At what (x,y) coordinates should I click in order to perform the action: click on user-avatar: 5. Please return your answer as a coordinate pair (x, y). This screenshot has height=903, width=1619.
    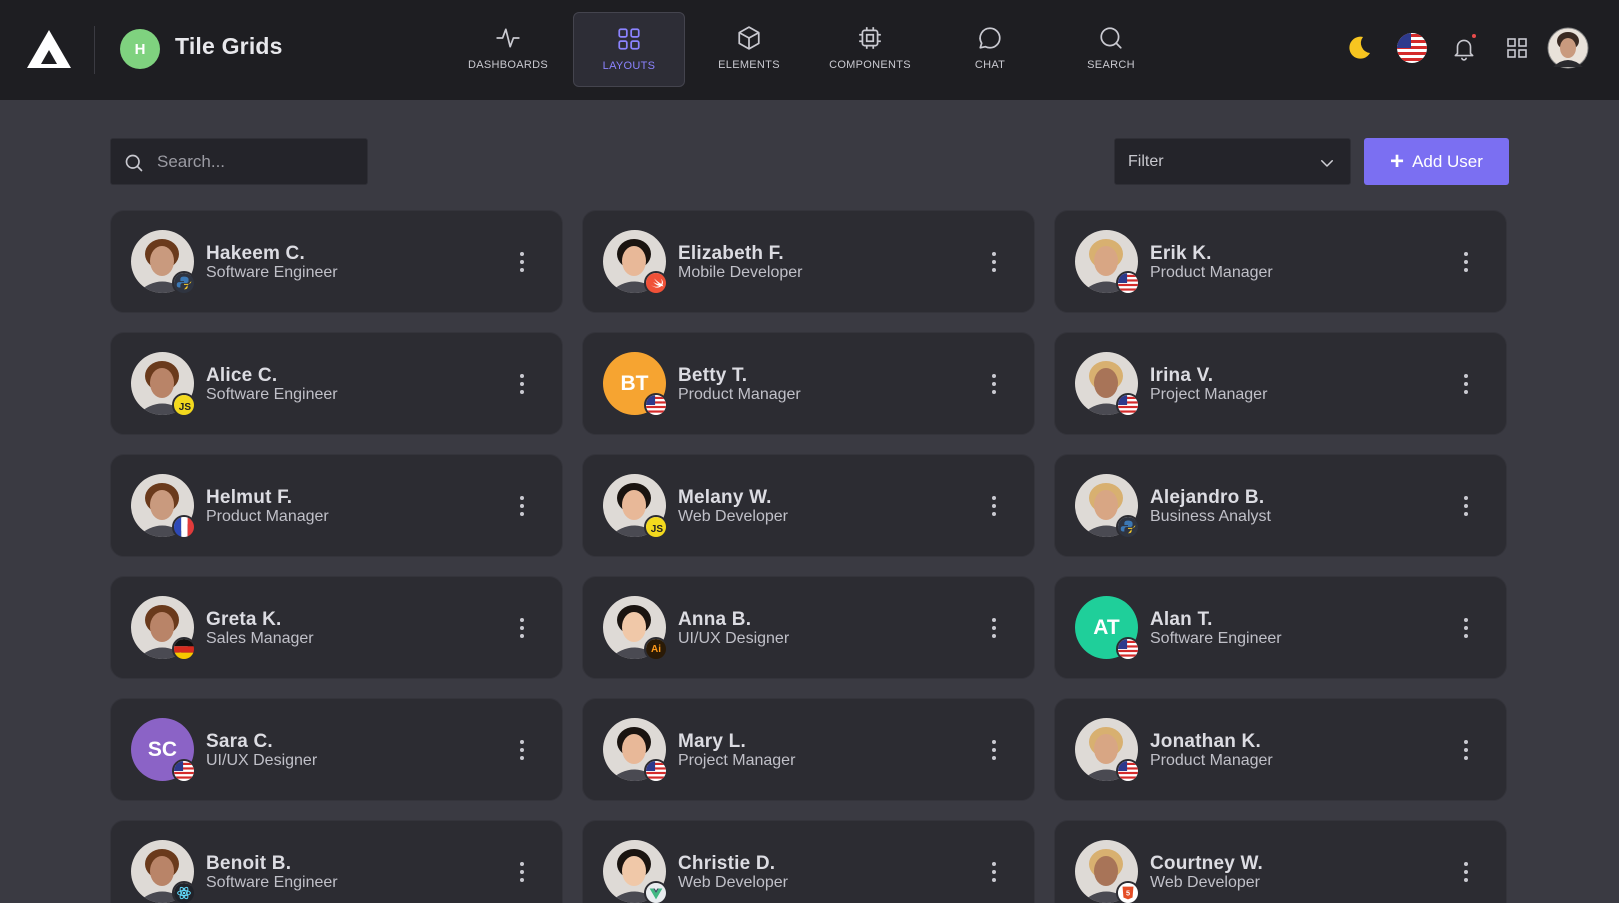
    Looking at the image, I should click on (1107, 871).